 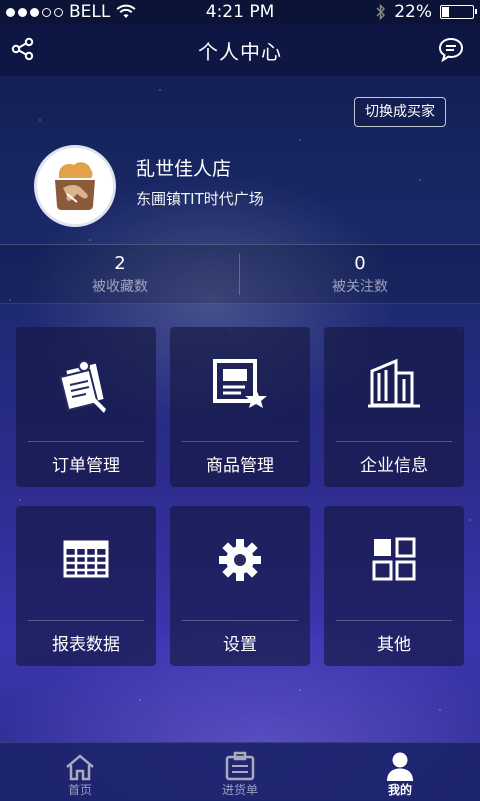 I want to click on building-icon, so click(x=394, y=384).